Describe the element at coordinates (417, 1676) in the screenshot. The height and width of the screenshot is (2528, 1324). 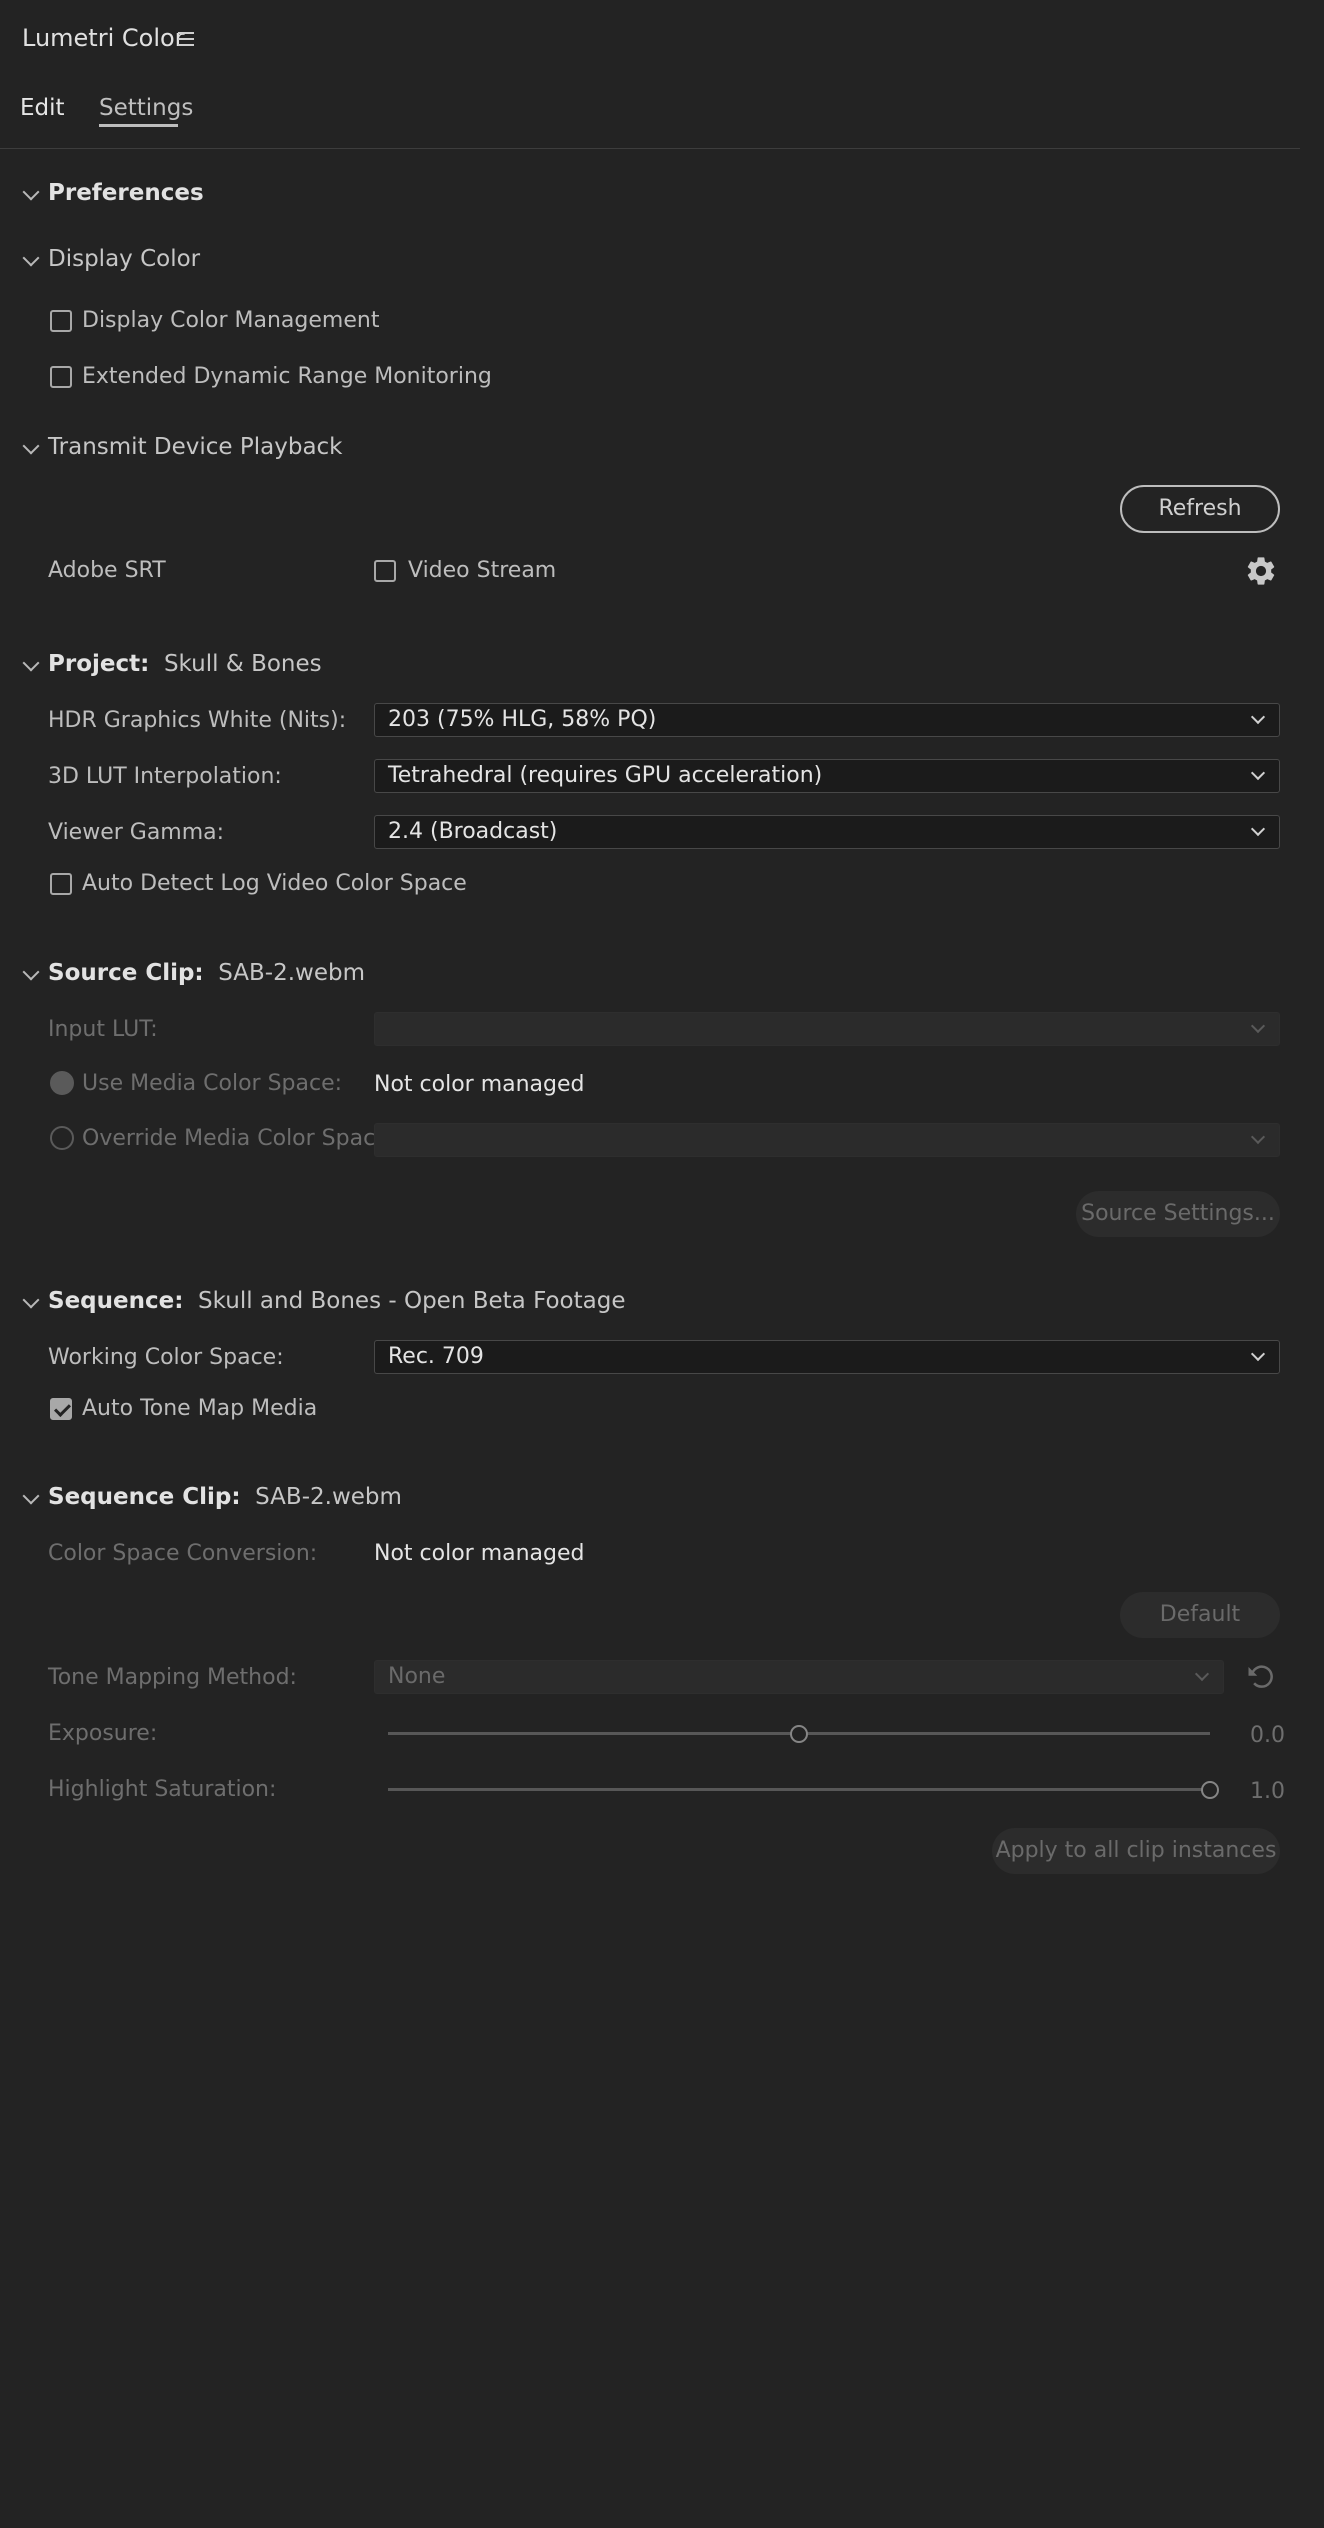
I see `tone-mapping-method-value: None` at that location.